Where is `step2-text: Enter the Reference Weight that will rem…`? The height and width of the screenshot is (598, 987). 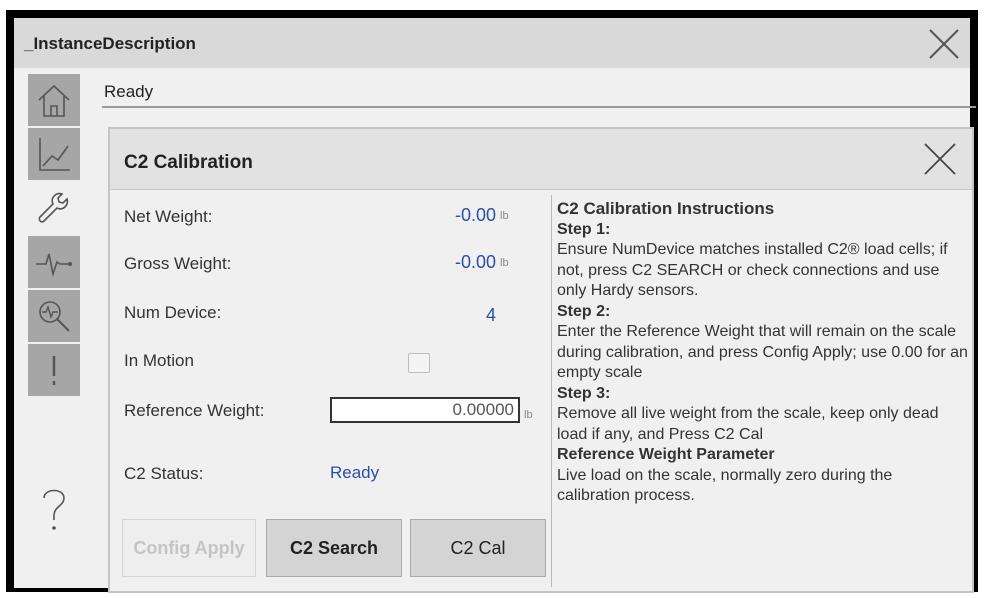 step2-text: Enter the Reference Weight that will rem… is located at coordinates (762, 352).